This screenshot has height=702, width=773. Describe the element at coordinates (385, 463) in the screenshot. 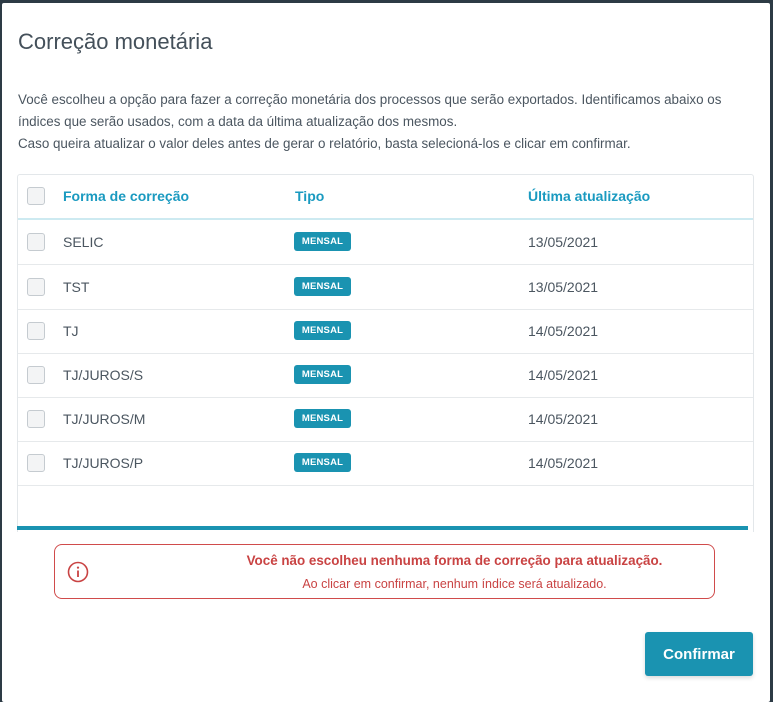

I see `table-row: TJ/JUROS/P MENSAL 14/05/2021` at that location.